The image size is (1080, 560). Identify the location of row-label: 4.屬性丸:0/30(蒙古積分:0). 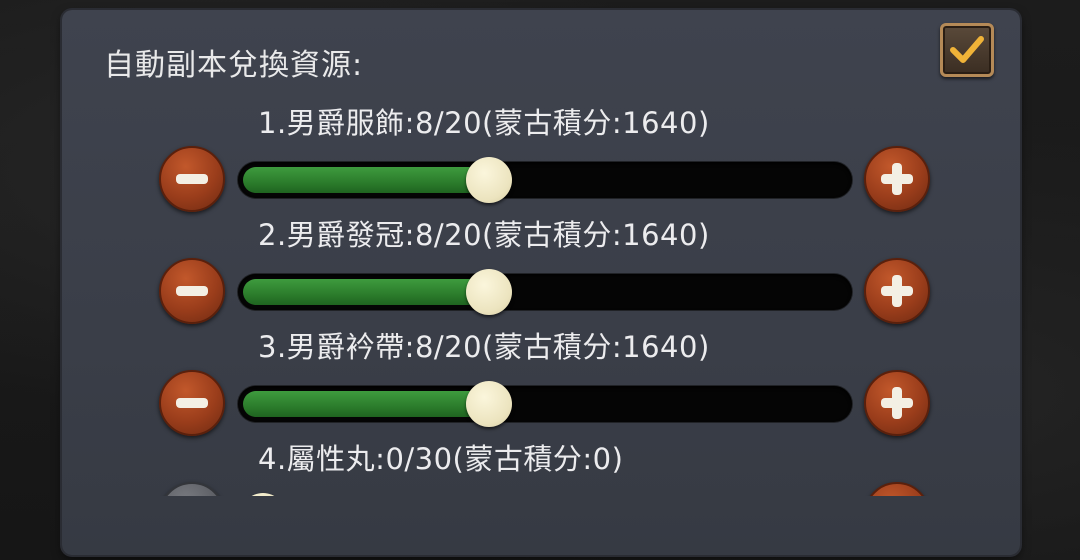
(441, 459).